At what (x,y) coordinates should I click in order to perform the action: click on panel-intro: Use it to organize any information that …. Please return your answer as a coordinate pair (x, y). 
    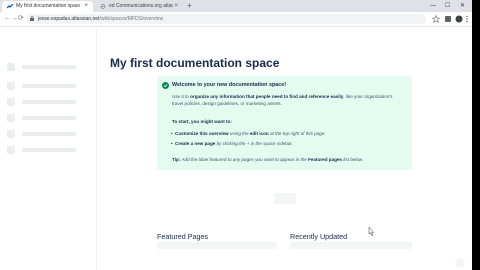
    Looking at the image, I should click on (288, 100).